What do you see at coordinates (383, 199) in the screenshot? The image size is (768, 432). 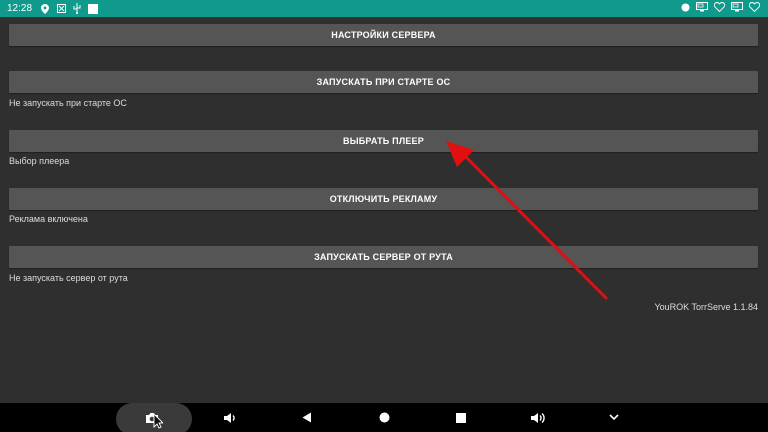 I see `disable-ads-button: ОТКЛЮЧИТЬ РЕКЛАМУ` at bounding box center [383, 199].